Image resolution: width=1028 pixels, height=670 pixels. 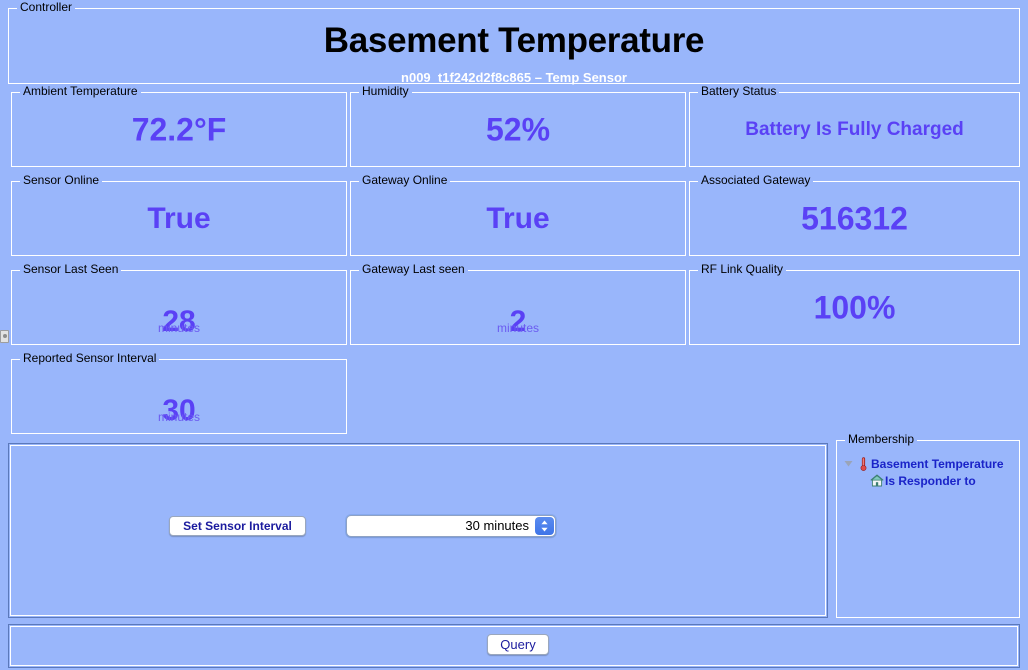 What do you see at coordinates (544, 526) in the screenshot?
I see `stepper-updown-icon` at bounding box center [544, 526].